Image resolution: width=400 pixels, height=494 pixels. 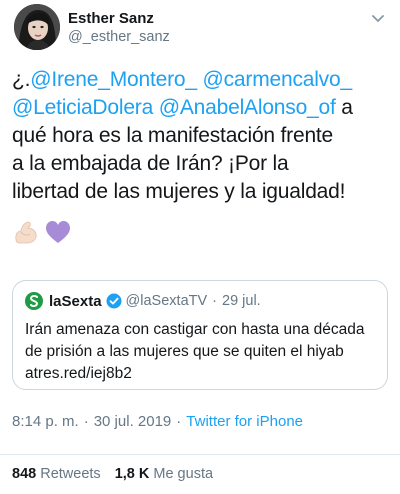 What do you see at coordinates (119, 19) in the screenshot?
I see `author-display-name: Esther Sanz` at bounding box center [119, 19].